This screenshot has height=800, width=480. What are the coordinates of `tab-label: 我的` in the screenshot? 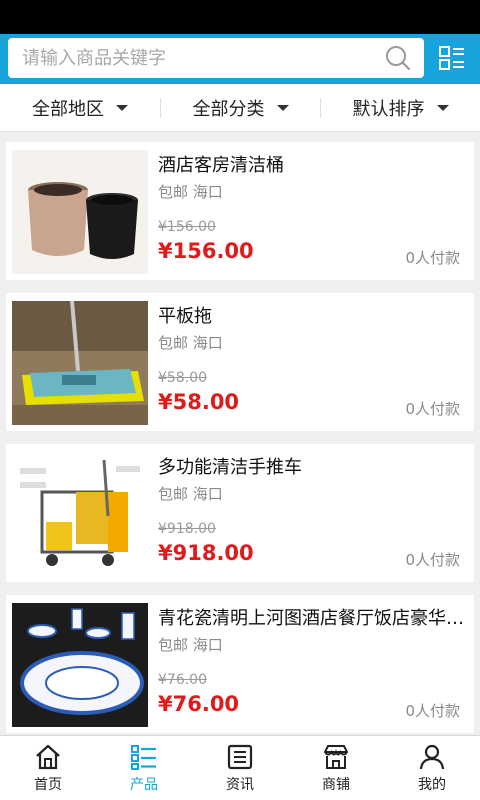 It's located at (432, 785).